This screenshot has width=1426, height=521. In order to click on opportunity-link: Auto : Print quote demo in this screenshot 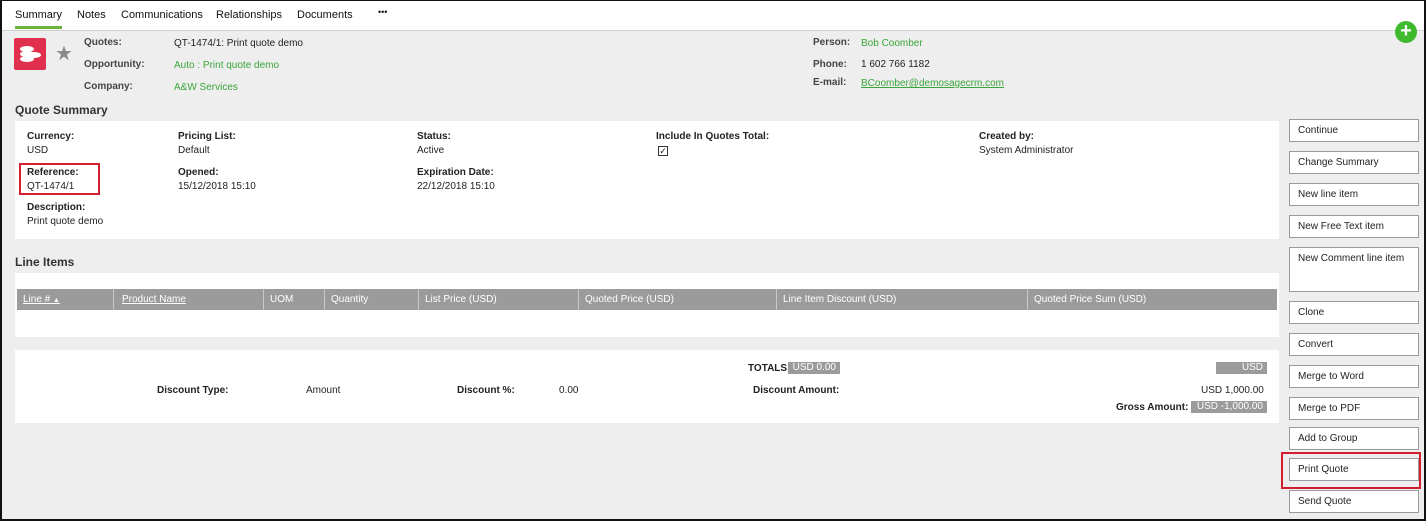, I will do `click(226, 65)`.